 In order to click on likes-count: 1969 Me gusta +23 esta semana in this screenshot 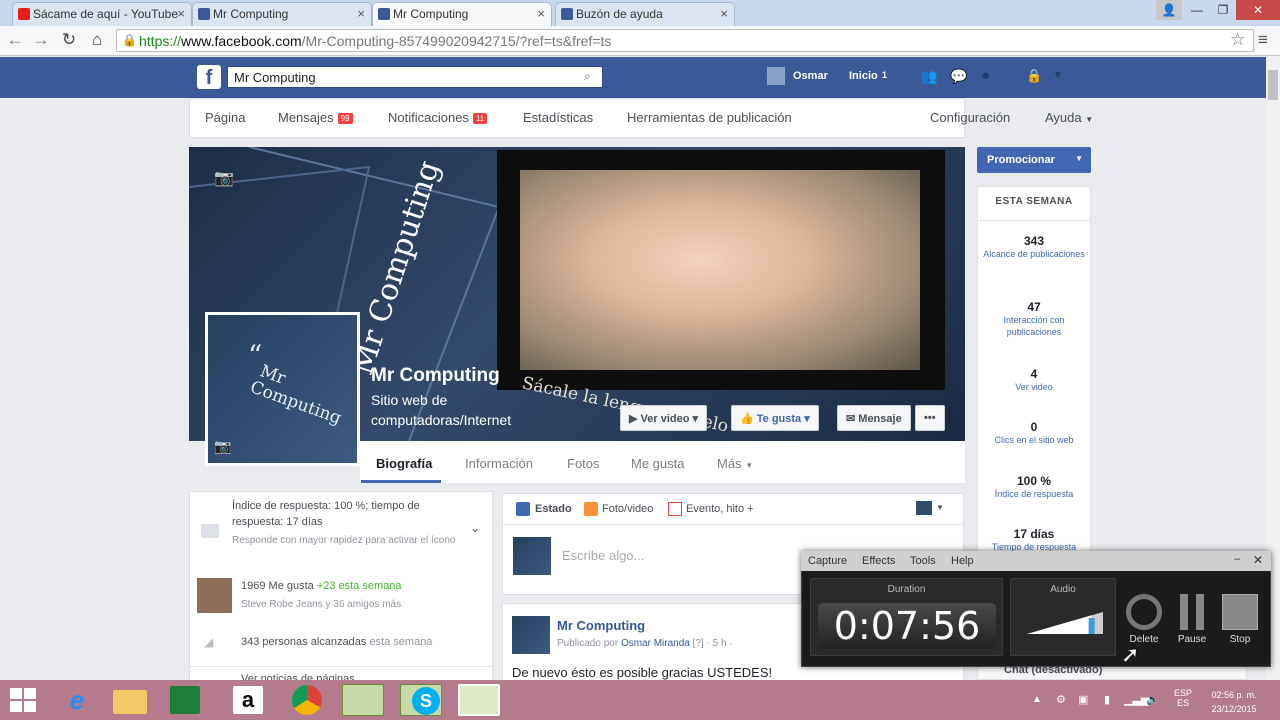, I will do `click(321, 586)`.